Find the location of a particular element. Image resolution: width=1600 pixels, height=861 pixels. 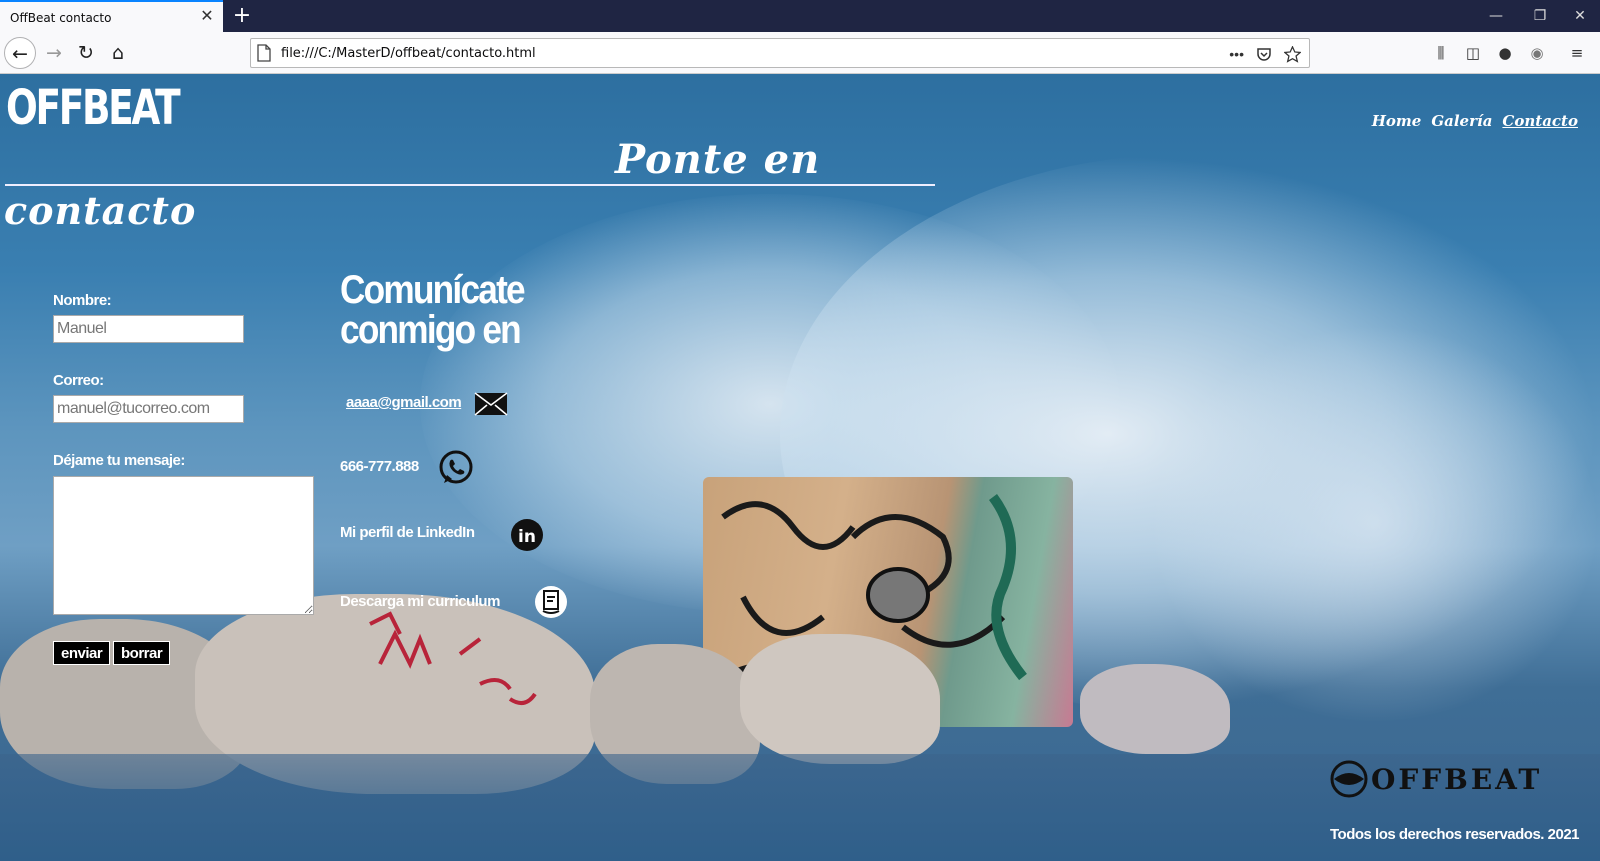

svg-text: in is located at coordinates (527, 537).